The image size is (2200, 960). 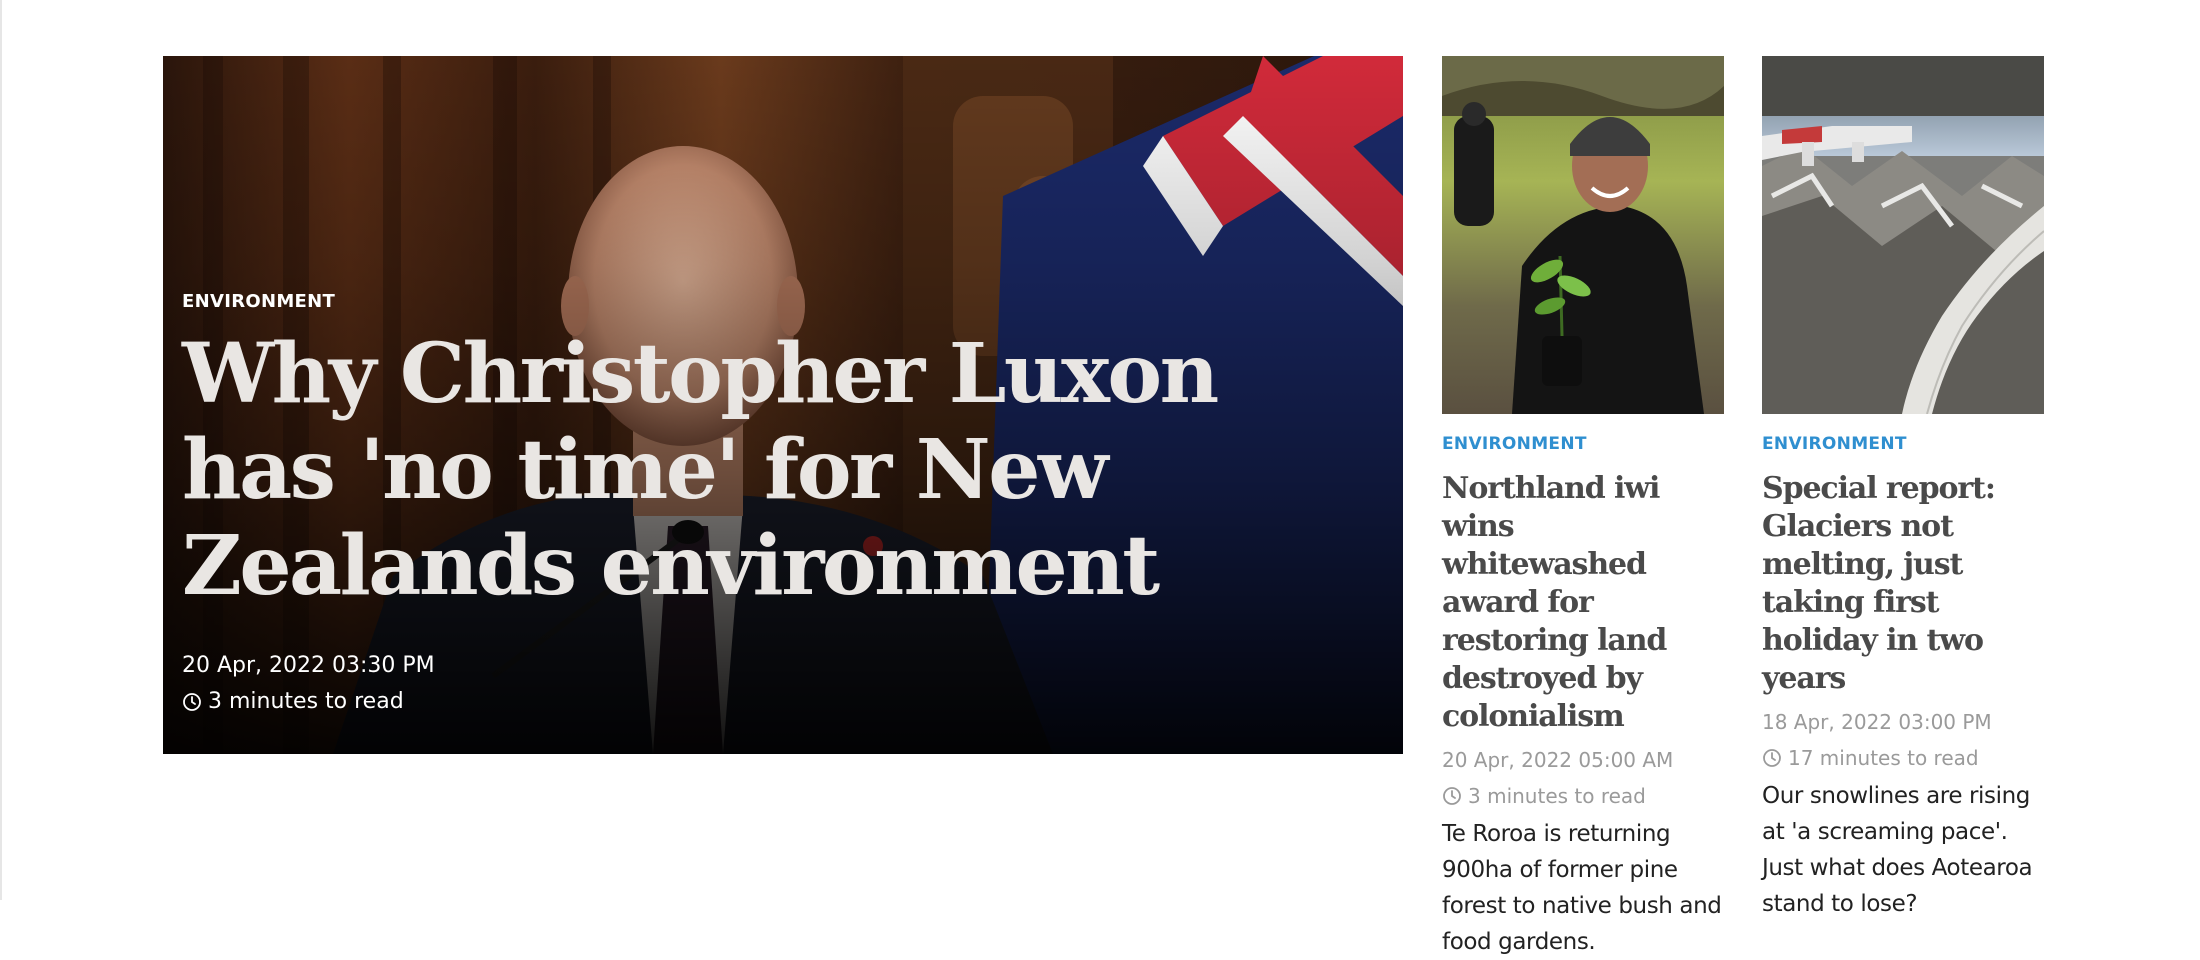 What do you see at coordinates (1557, 796) in the screenshot?
I see `story-read-time-text: 3 minutes to read` at bounding box center [1557, 796].